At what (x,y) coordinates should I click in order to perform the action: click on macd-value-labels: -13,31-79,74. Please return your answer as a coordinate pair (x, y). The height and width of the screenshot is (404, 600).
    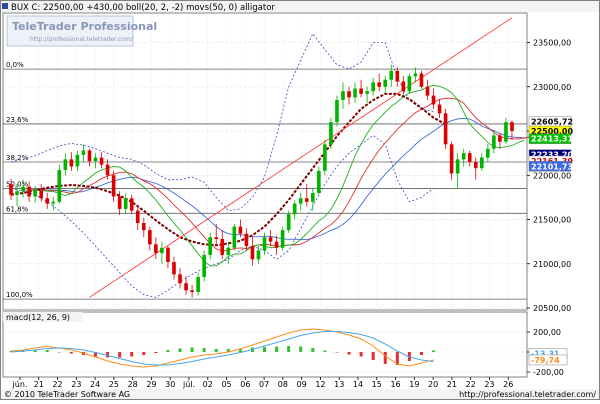
    Looking at the image, I should click on (548, 357).